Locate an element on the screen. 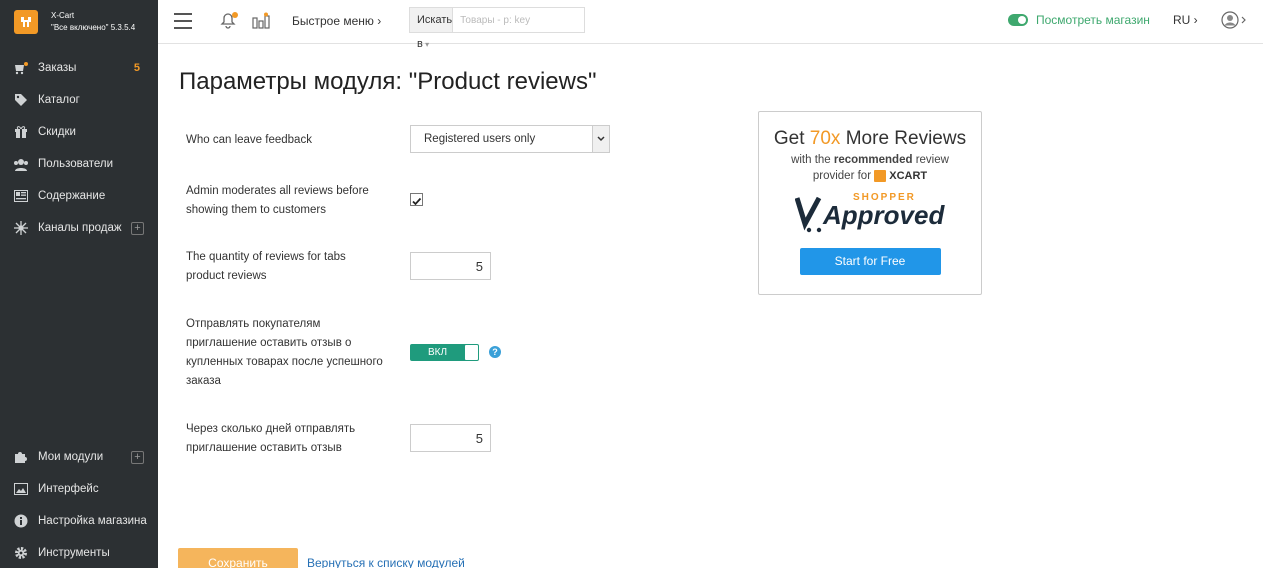  hamburger-menu-icon is located at coordinates (183, 21).